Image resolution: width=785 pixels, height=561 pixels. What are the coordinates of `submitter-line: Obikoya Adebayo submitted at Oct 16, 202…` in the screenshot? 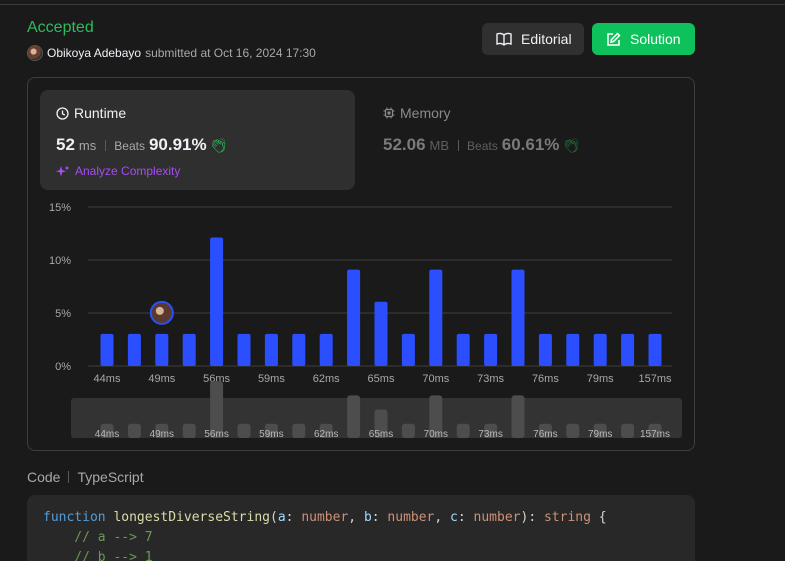 It's located at (171, 53).